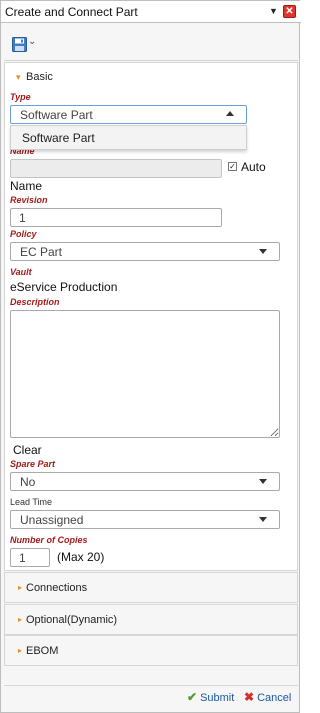  Describe the element at coordinates (128, 114) in the screenshot. I see `type-select: Software Part` at that location.